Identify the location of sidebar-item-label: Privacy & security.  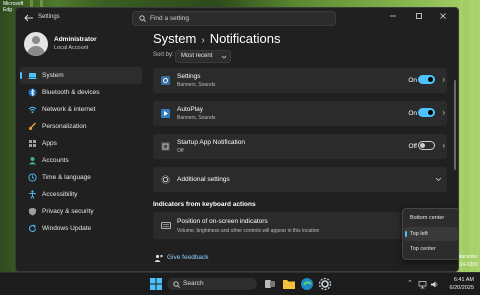
(68, 211).